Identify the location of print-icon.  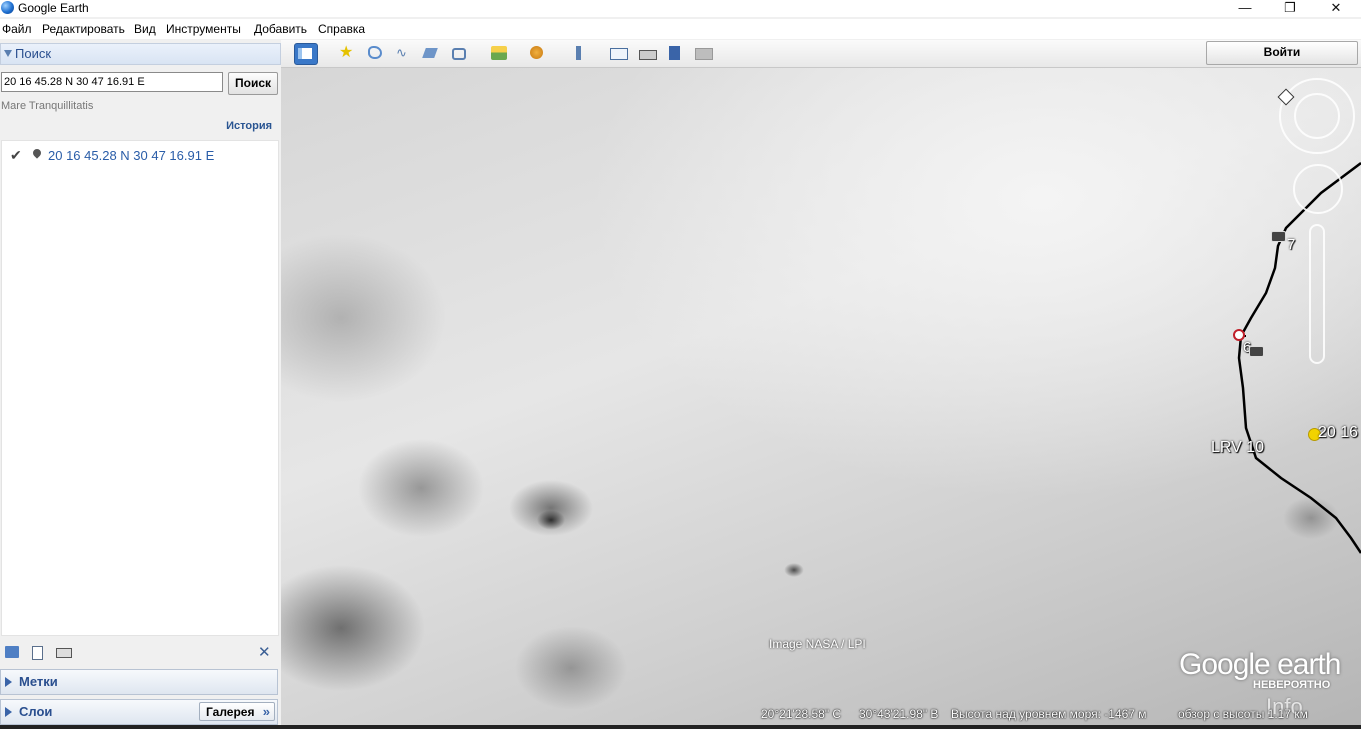
(647, 53).